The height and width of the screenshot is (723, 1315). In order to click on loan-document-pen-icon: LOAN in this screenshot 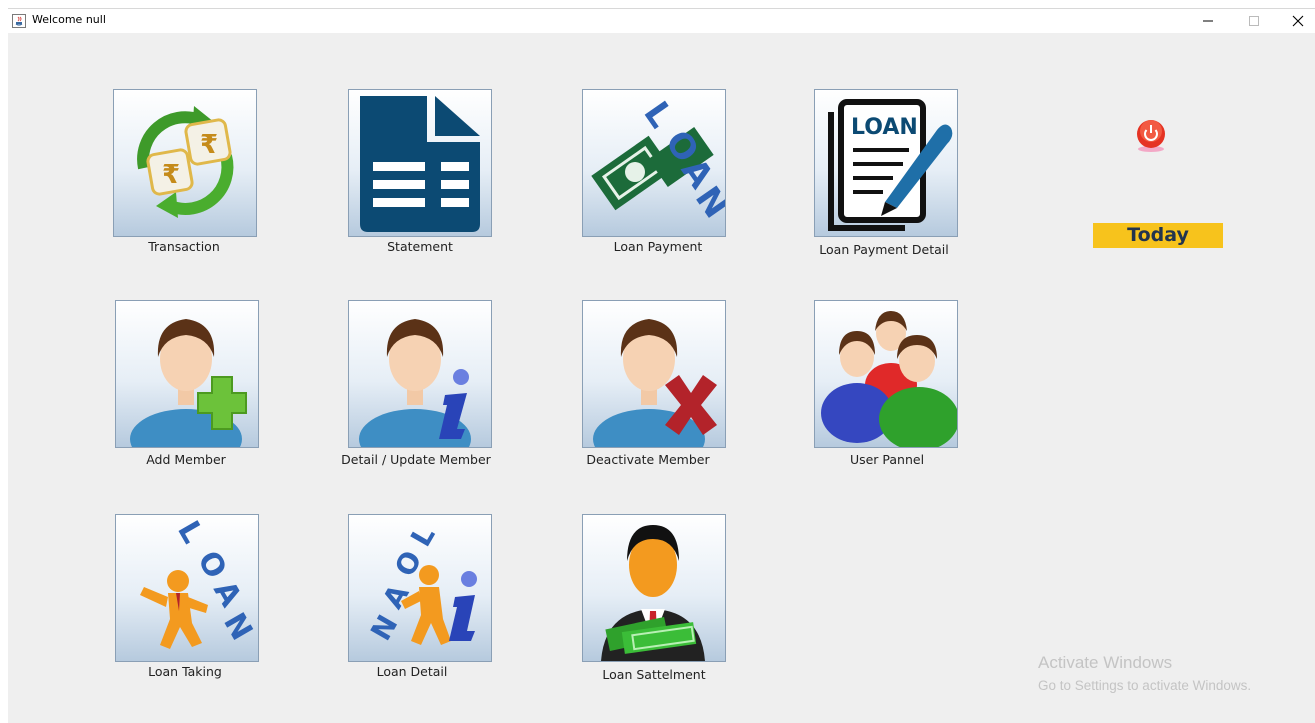, I will do `click(890, 165)`.